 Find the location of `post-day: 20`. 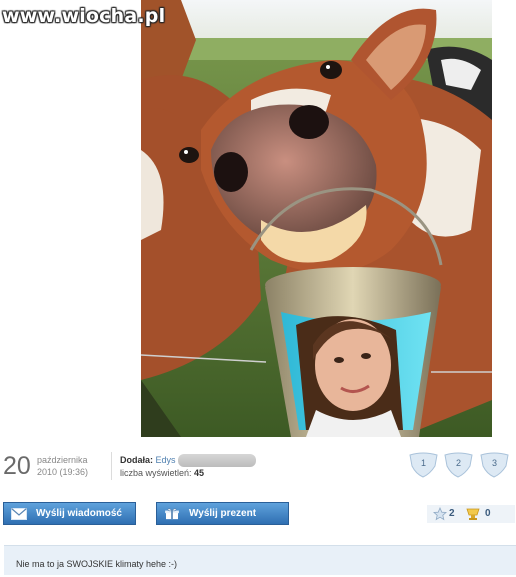

post-day: 20 is located at coordinates (17, 466).